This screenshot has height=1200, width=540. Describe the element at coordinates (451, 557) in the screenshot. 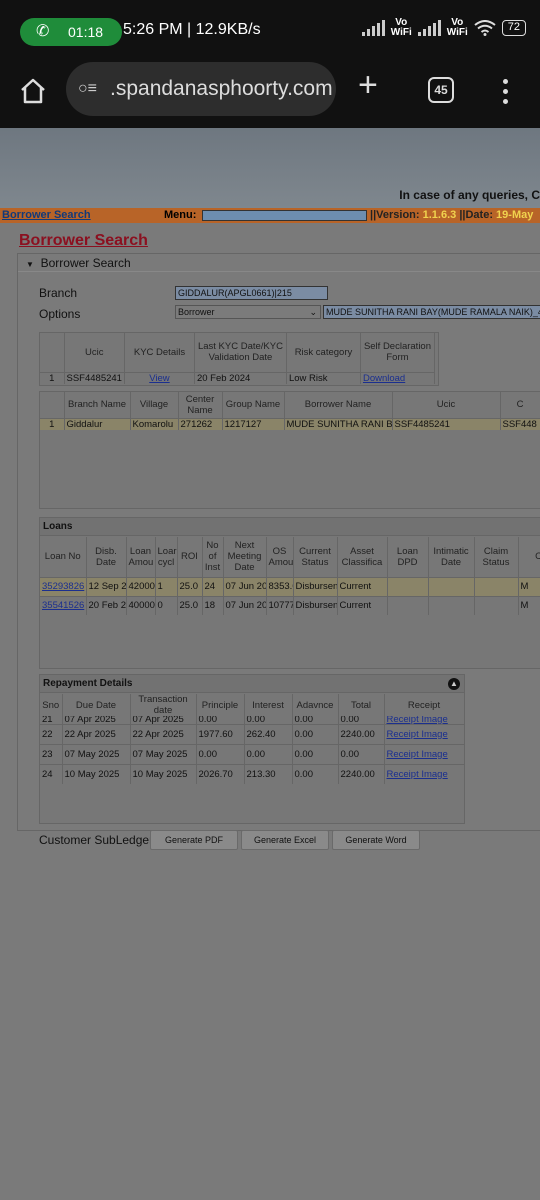

I see `table-header: Intimatic Date` at that location.